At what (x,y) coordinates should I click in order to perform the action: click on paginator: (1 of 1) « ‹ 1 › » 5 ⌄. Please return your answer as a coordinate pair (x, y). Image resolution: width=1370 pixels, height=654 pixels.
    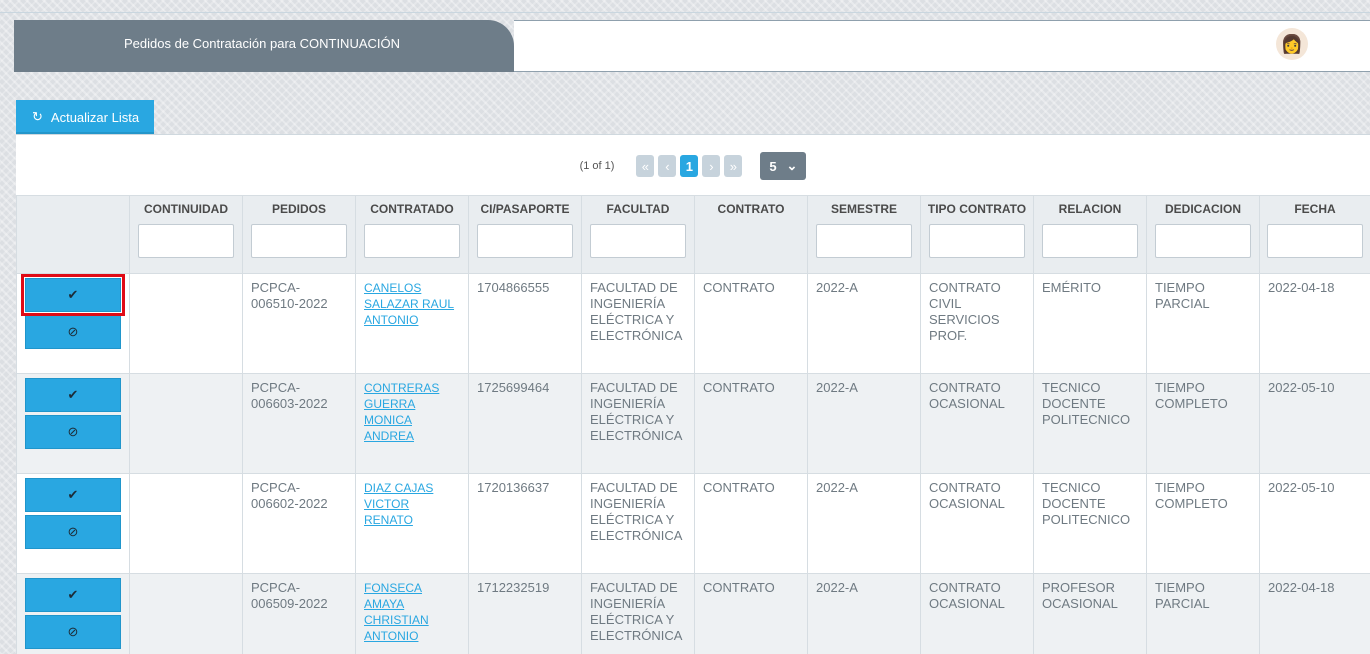
    Looking at the image, I should click on (693, 166).